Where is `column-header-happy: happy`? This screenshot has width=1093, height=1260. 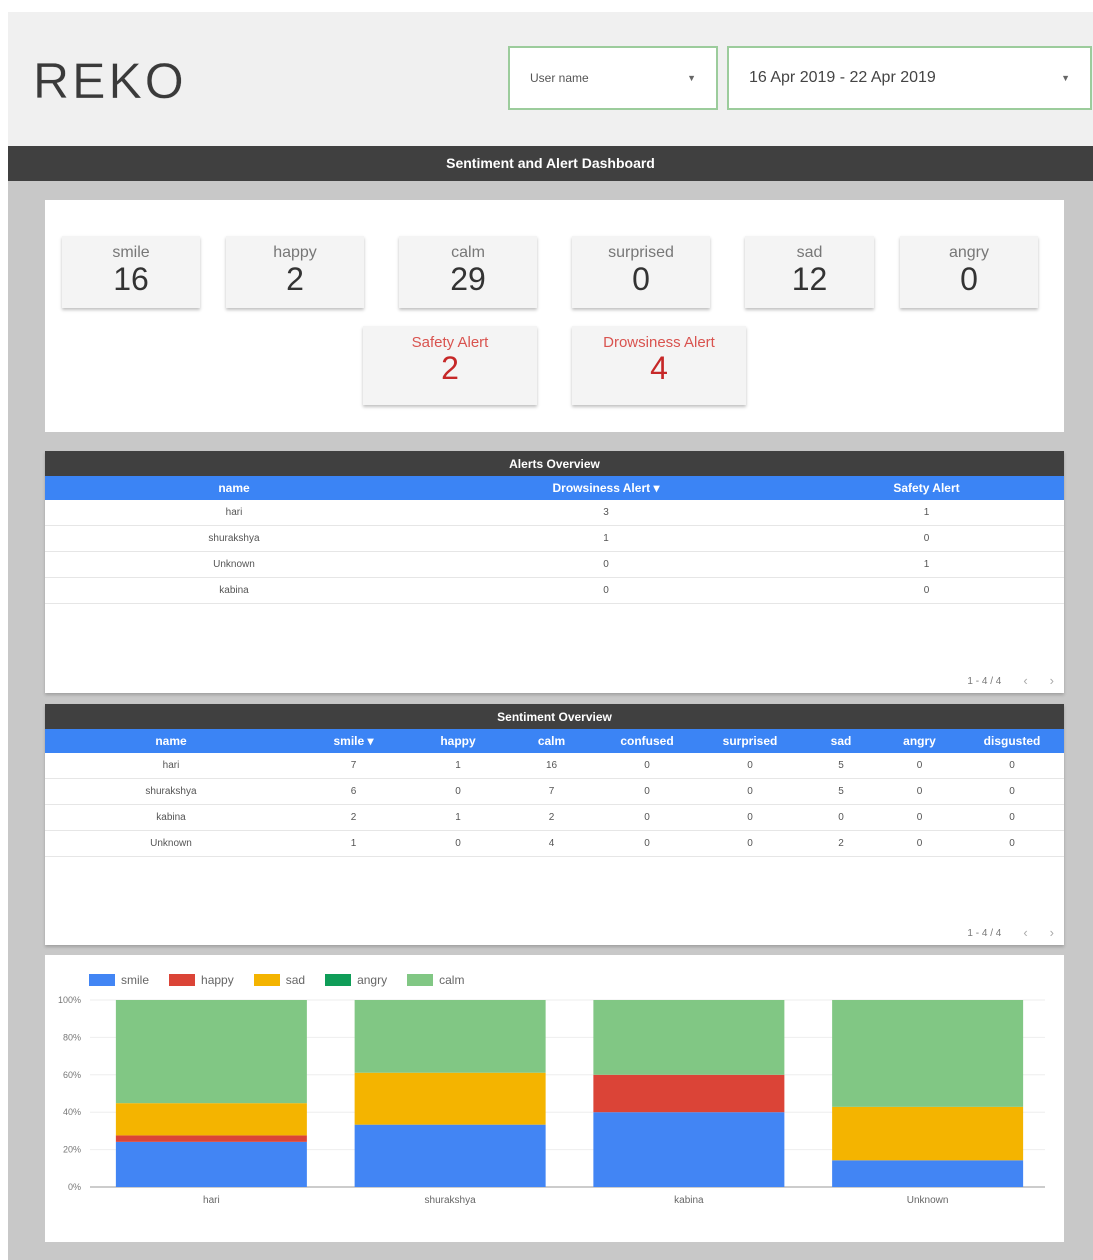 column-header-happy: happy is located at coordinates (458, 741).